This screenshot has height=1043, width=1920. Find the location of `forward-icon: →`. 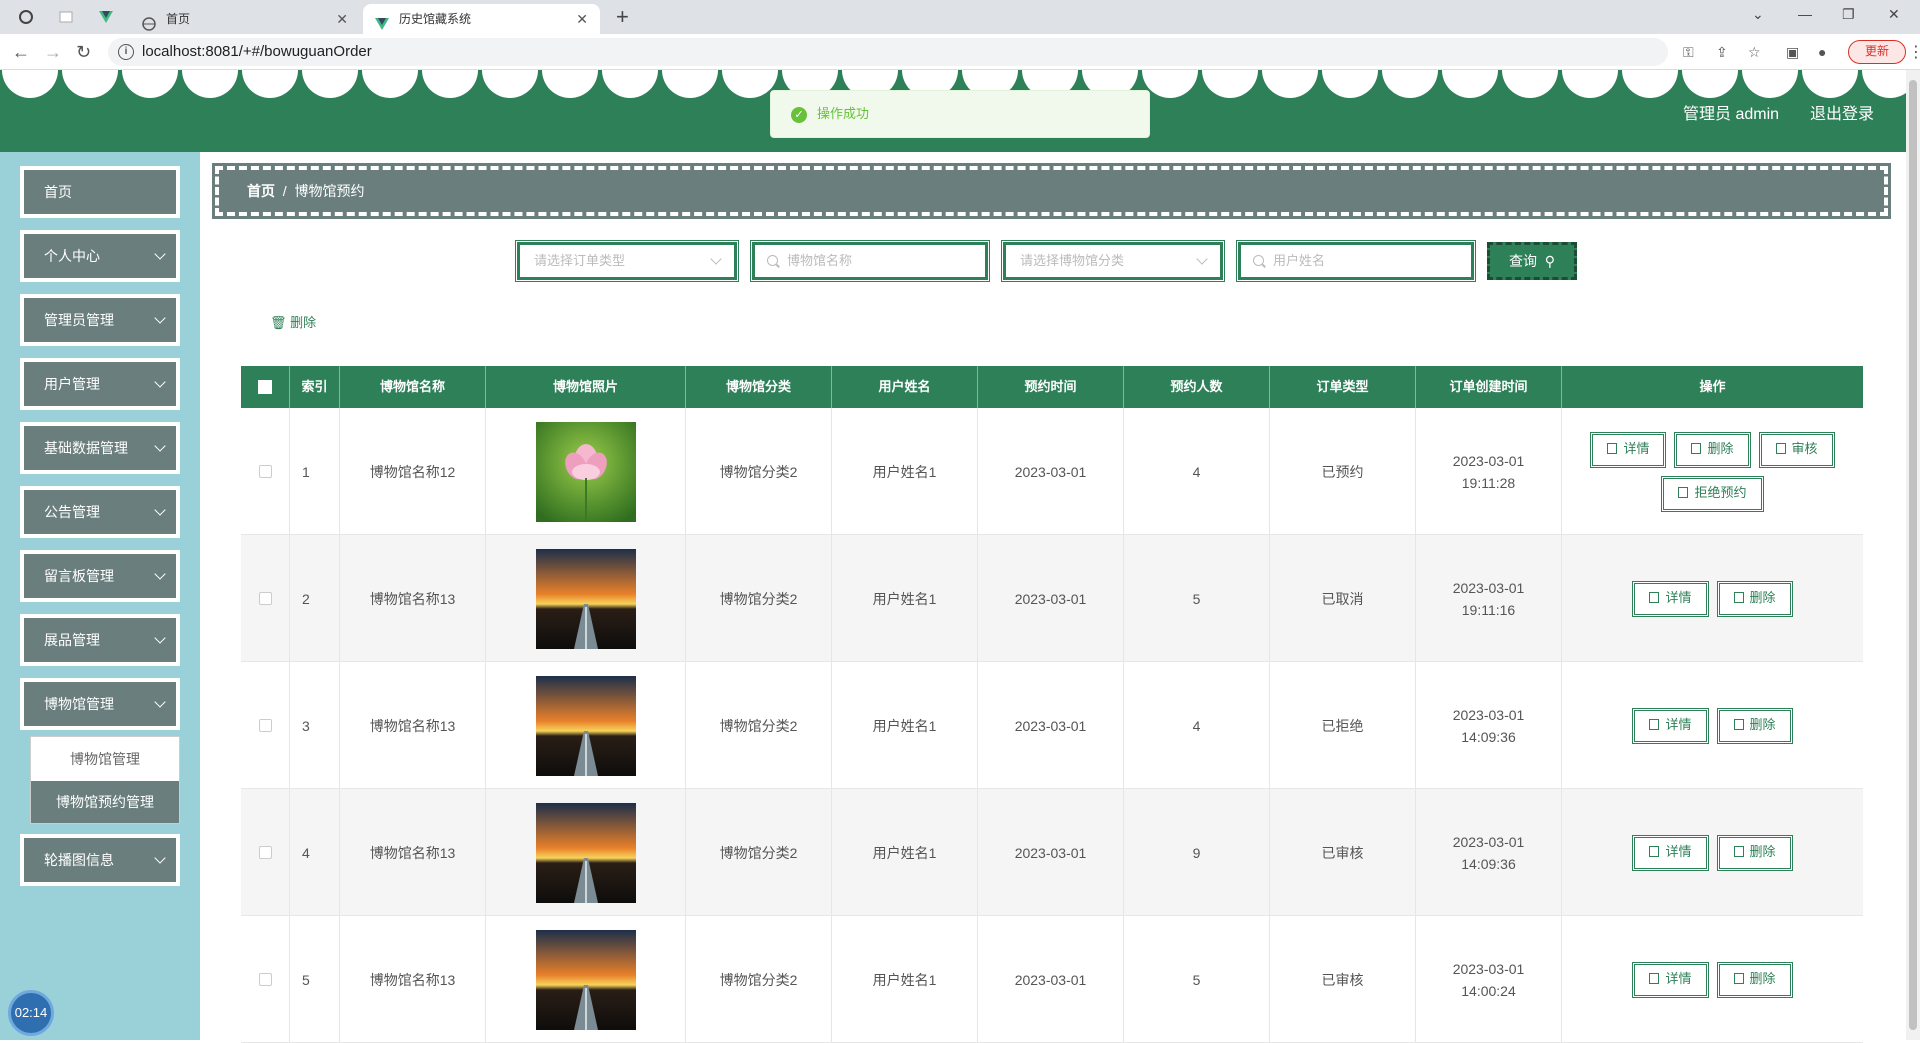

forward-icon: → is located at coordinates (53, 52).